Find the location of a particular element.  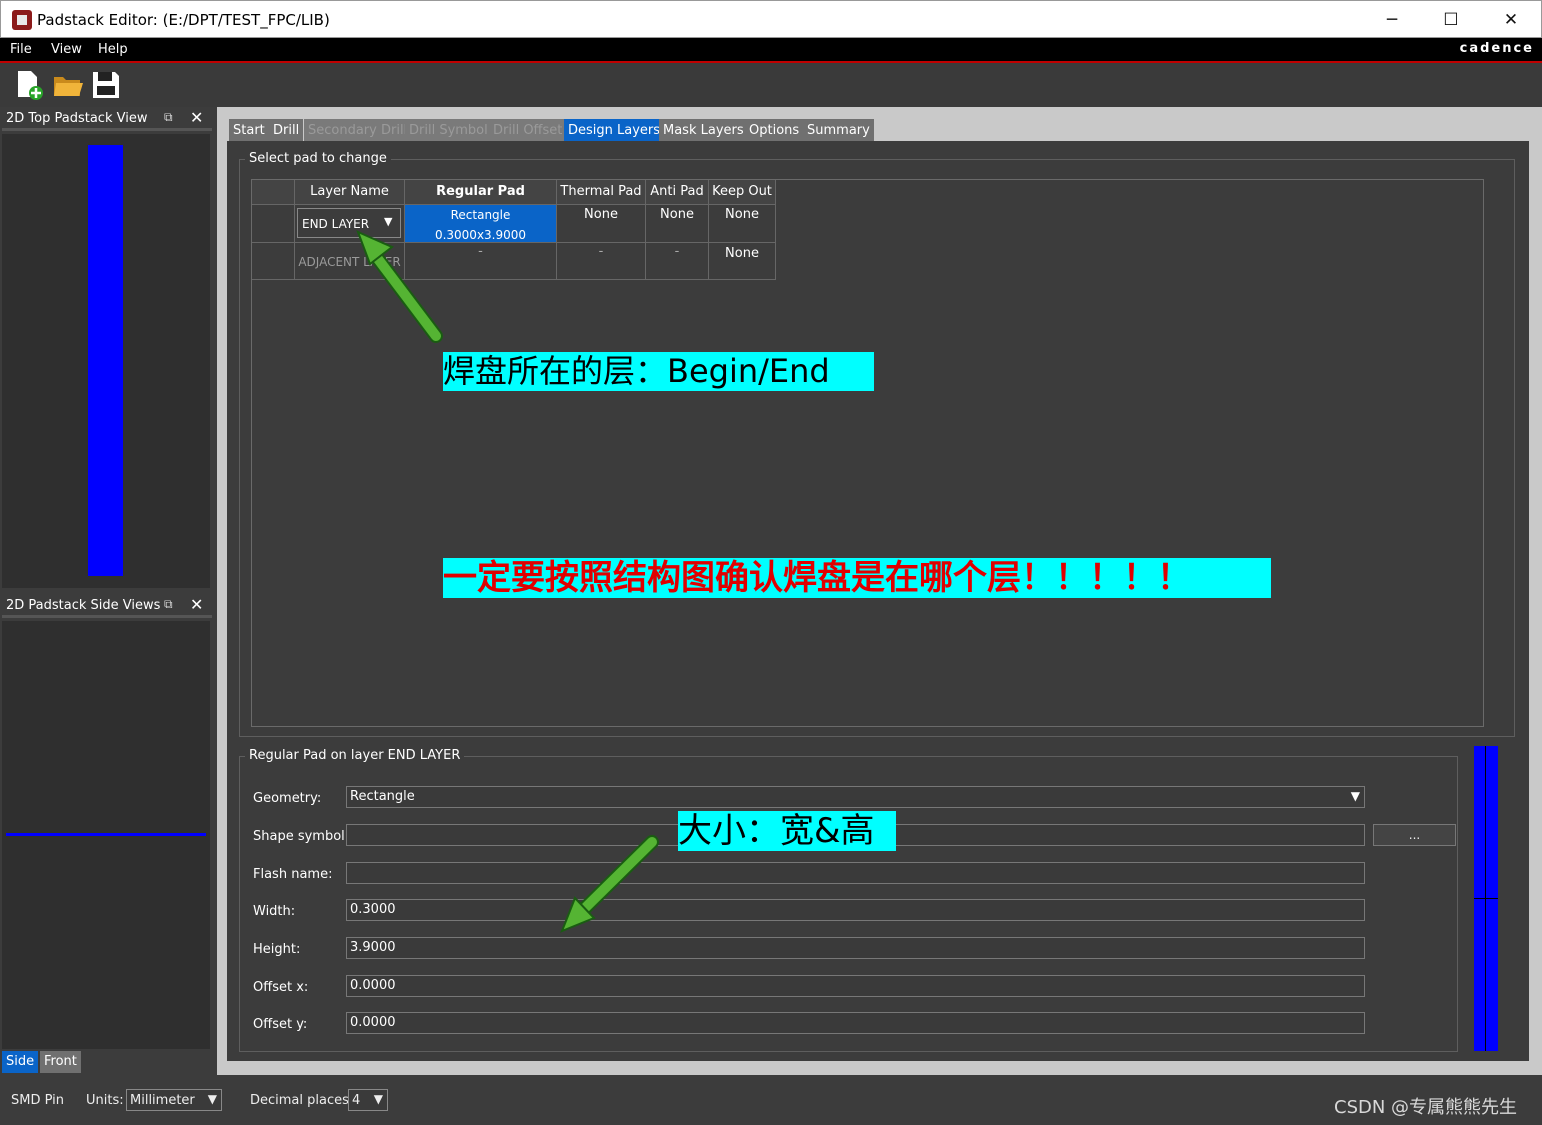

anti-pad-cell: None is located at coordinates (677, 224).